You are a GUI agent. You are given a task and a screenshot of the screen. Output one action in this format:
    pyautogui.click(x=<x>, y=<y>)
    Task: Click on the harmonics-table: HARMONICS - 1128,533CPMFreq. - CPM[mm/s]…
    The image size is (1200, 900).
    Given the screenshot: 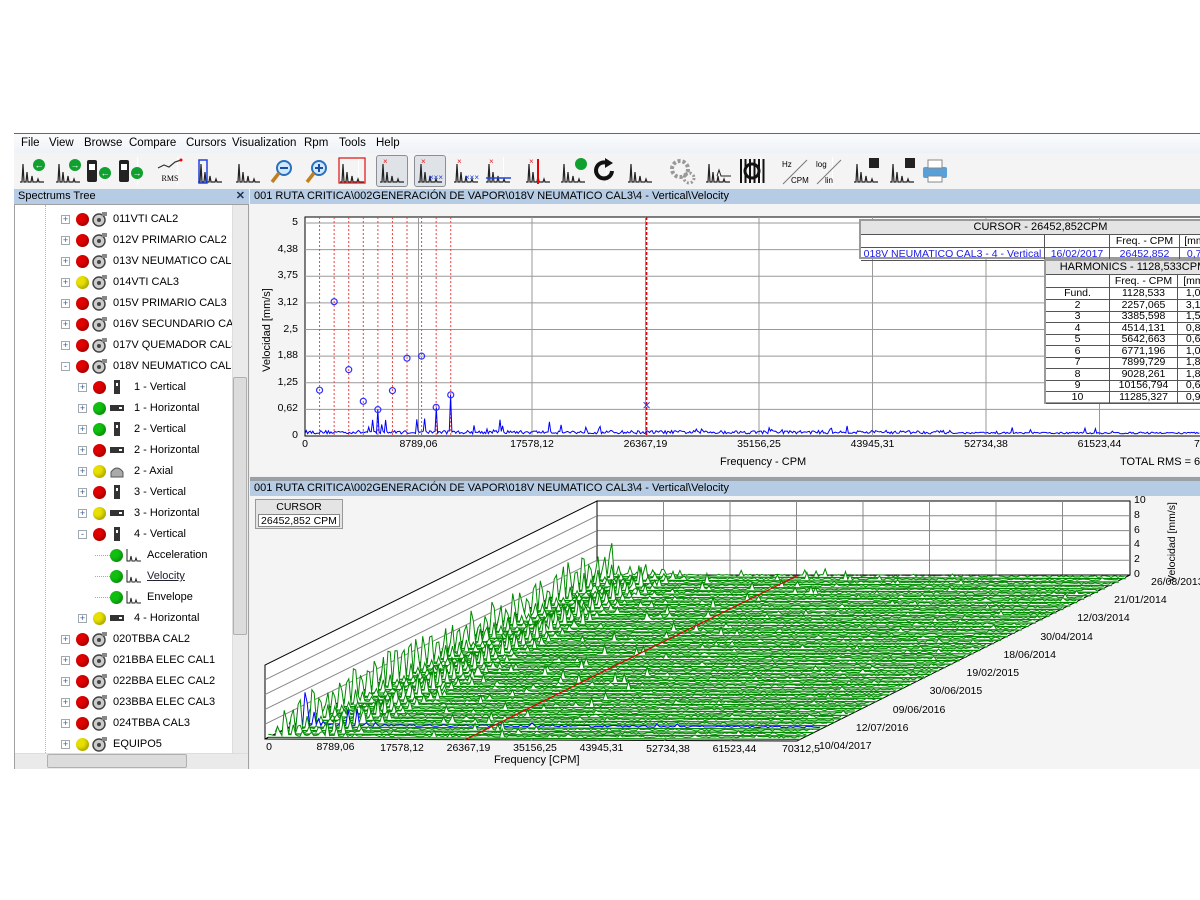 What is the action you would take?
    pyautogui.click(x=1122, y=331)
    